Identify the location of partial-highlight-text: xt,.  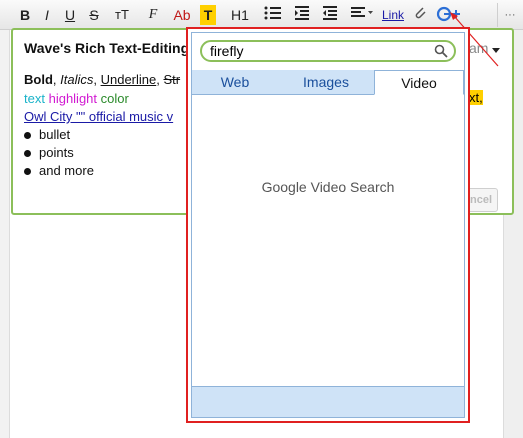
(476, 97).